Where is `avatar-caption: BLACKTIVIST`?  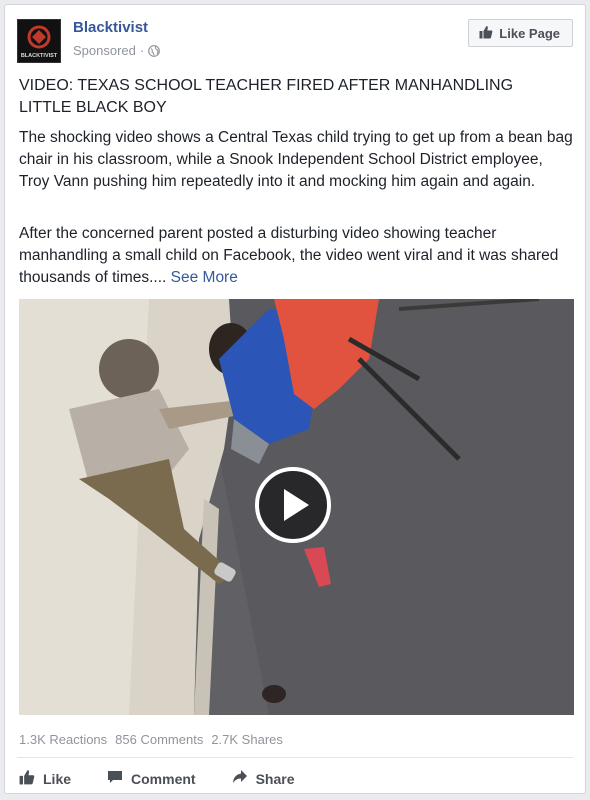 avatar-caption: BLACKTIVIST is located at coordinates (39, 56).